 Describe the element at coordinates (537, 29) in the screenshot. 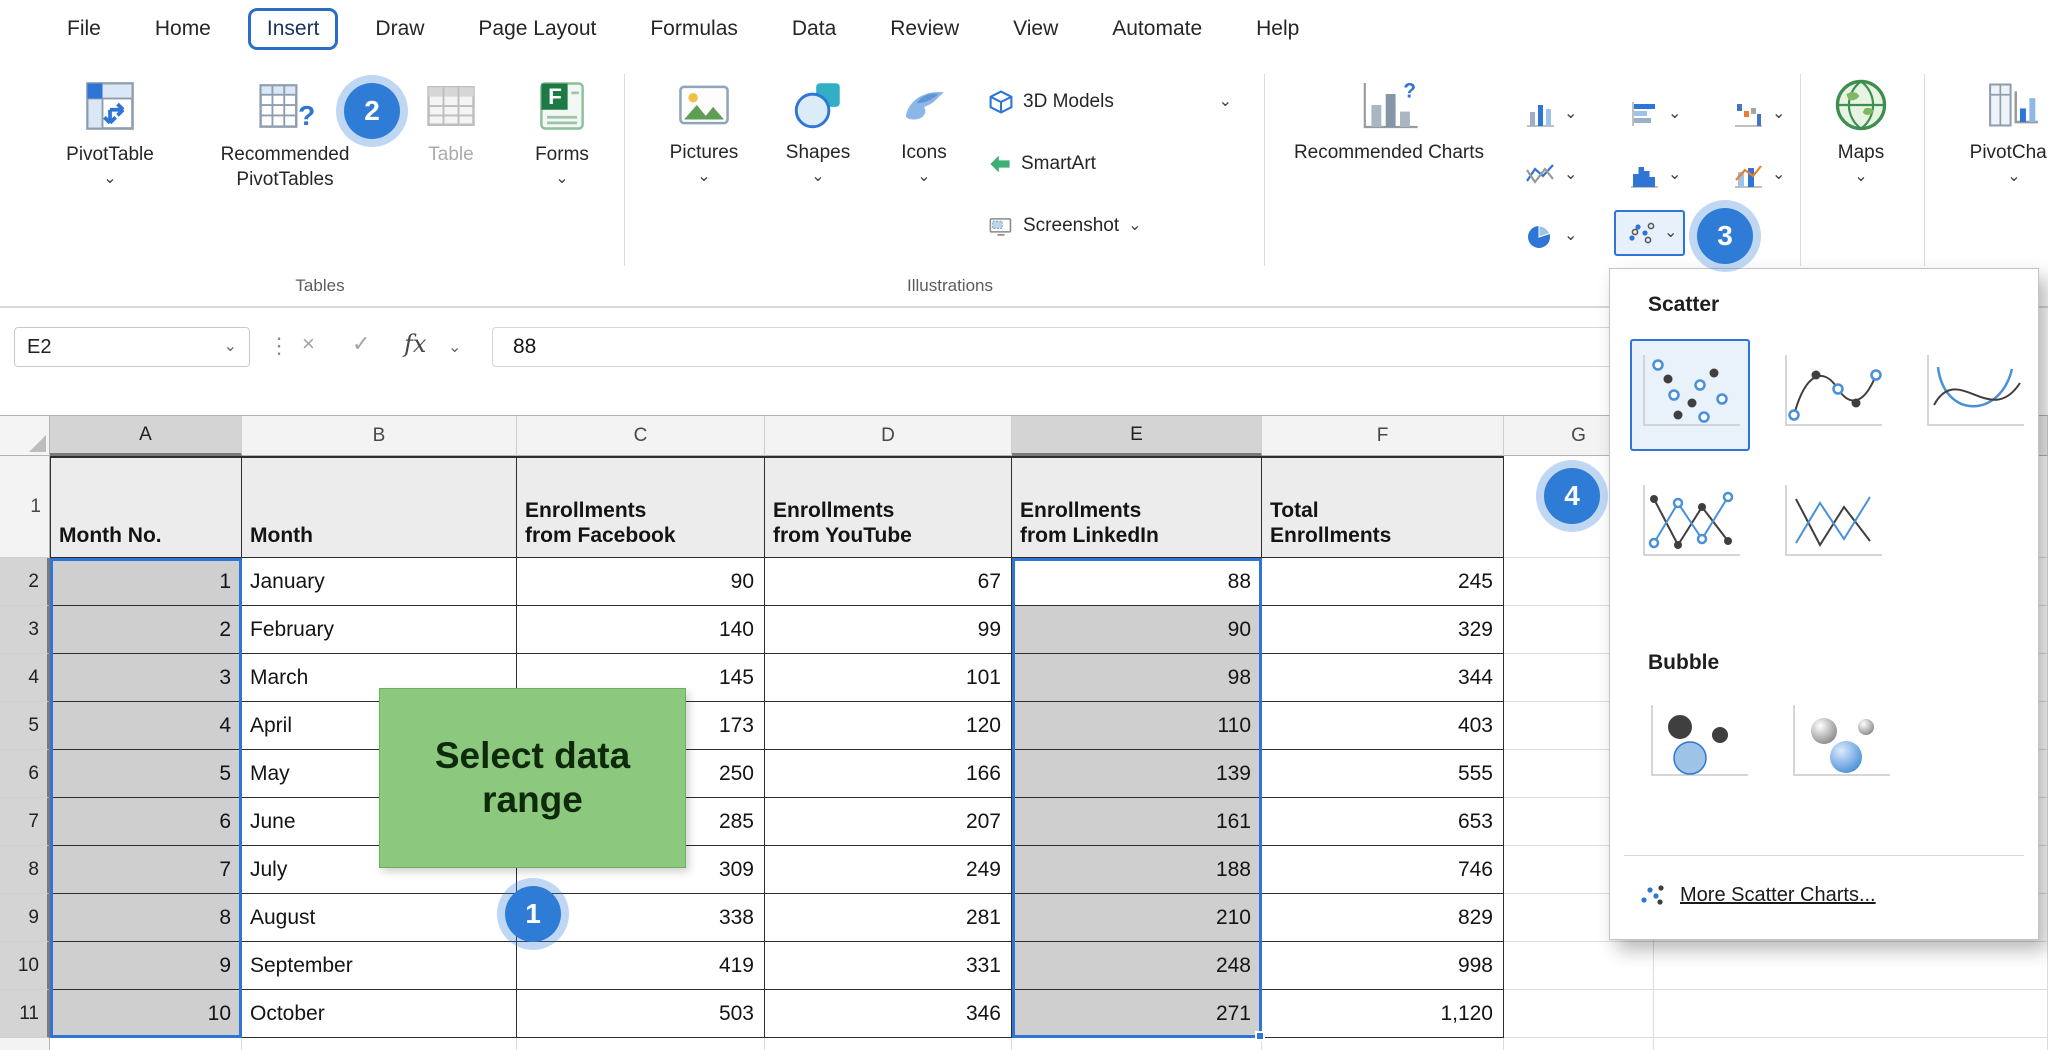

I see `tab-page-layout: Page Layout` at that location.